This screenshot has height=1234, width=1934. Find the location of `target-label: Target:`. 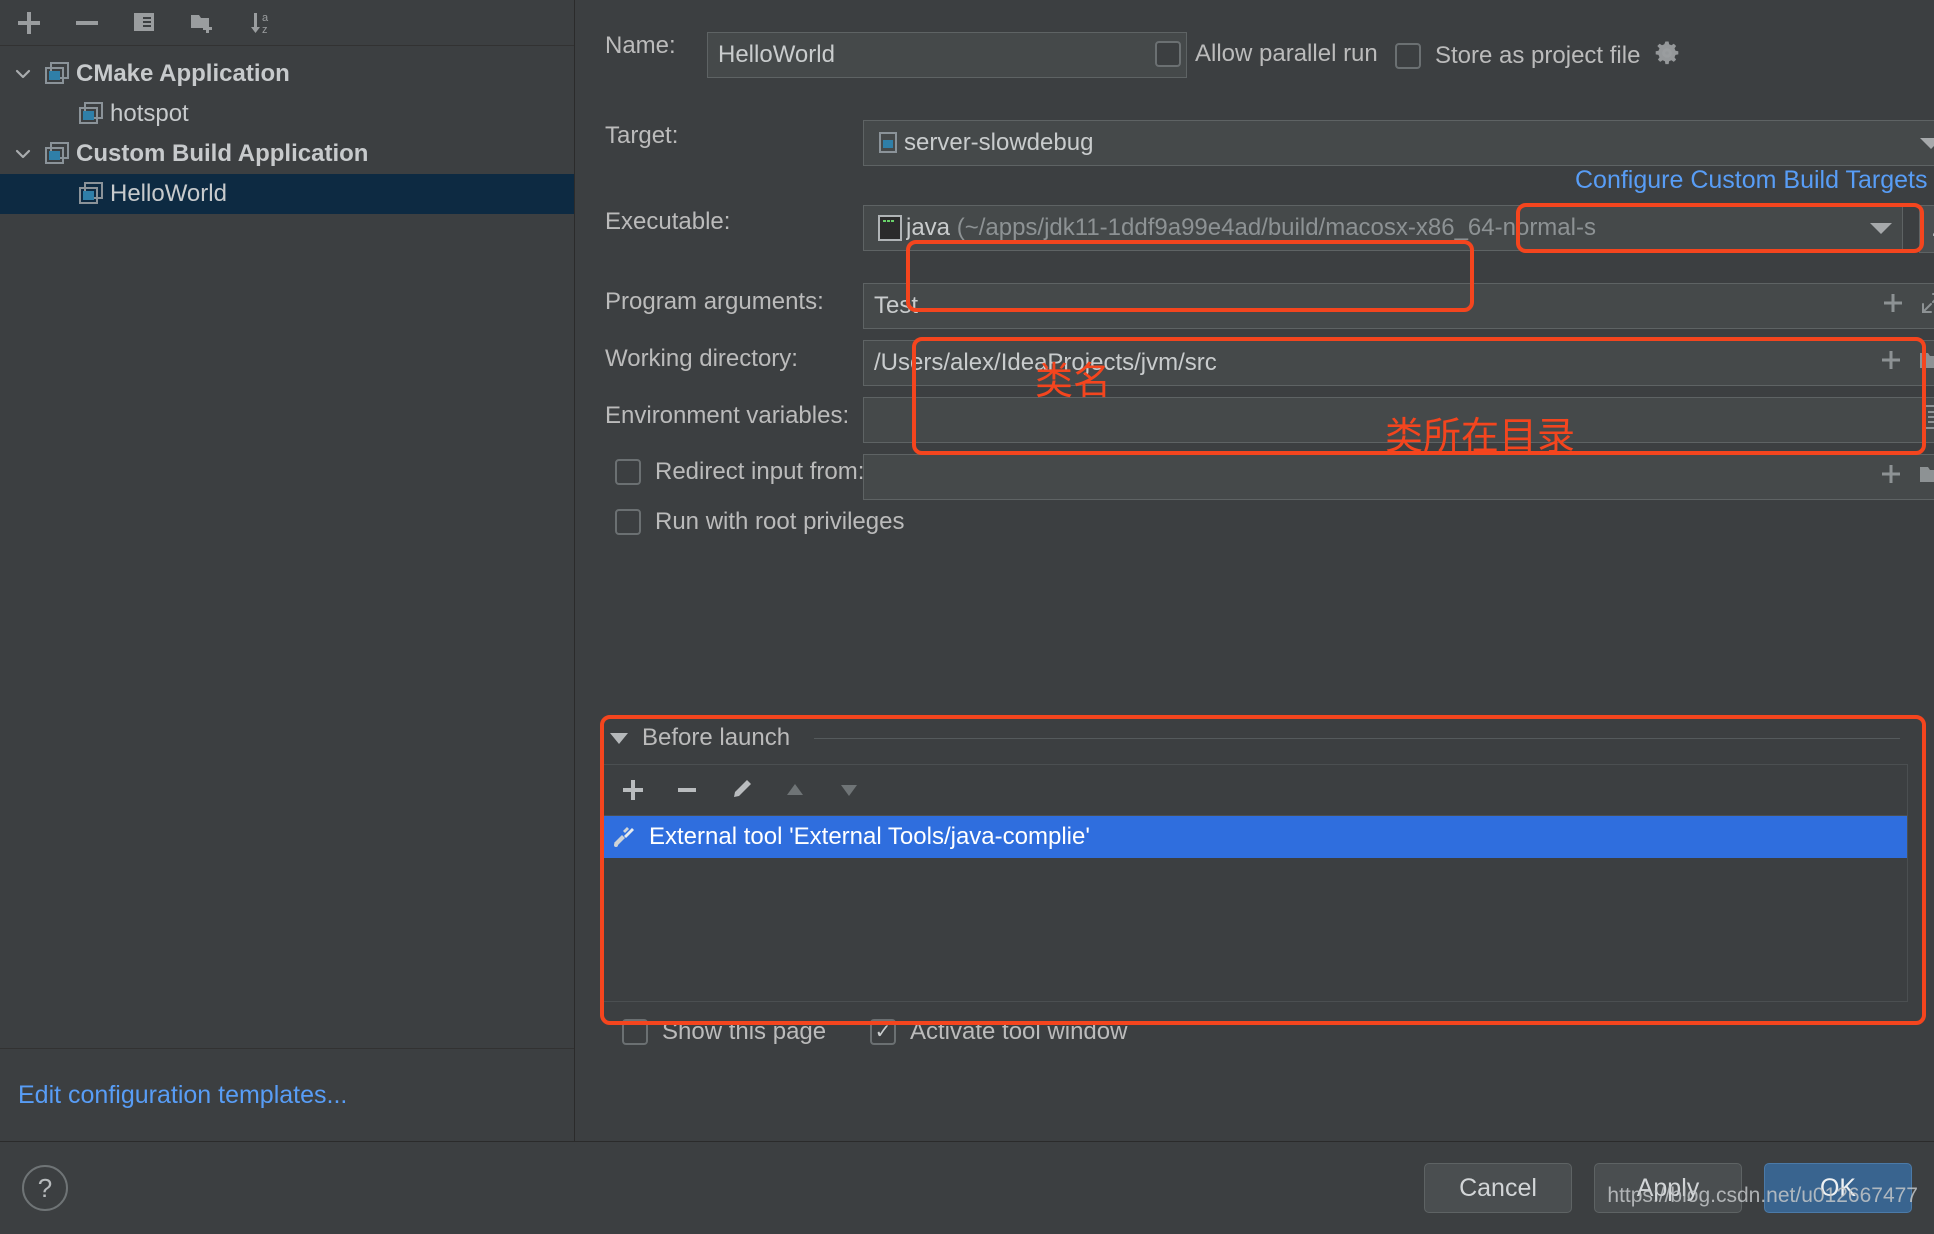

target-label: Target: is located at coordinates (642, 135).